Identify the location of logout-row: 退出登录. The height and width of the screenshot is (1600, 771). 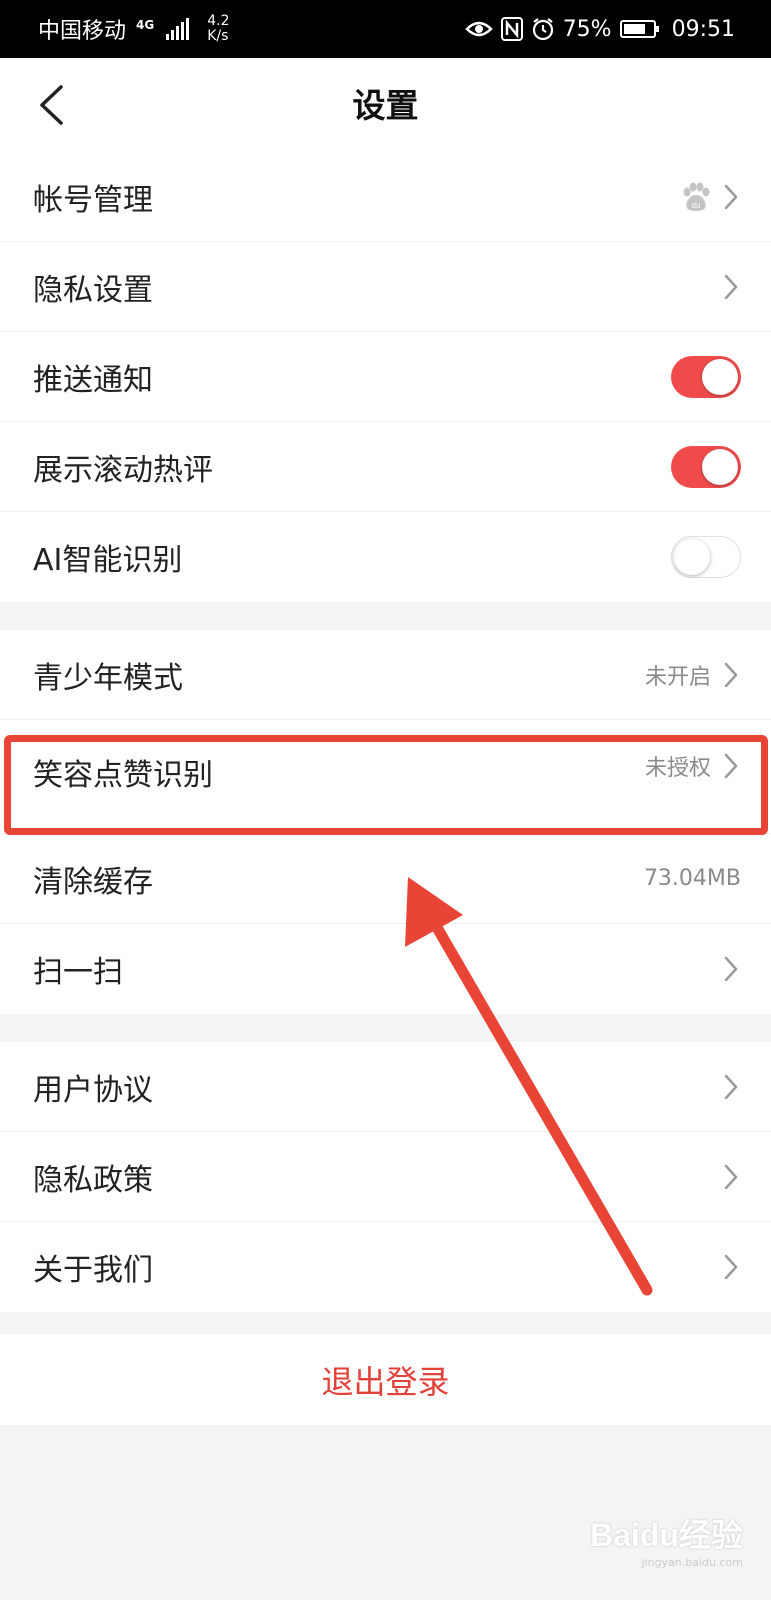
(385, 1379).